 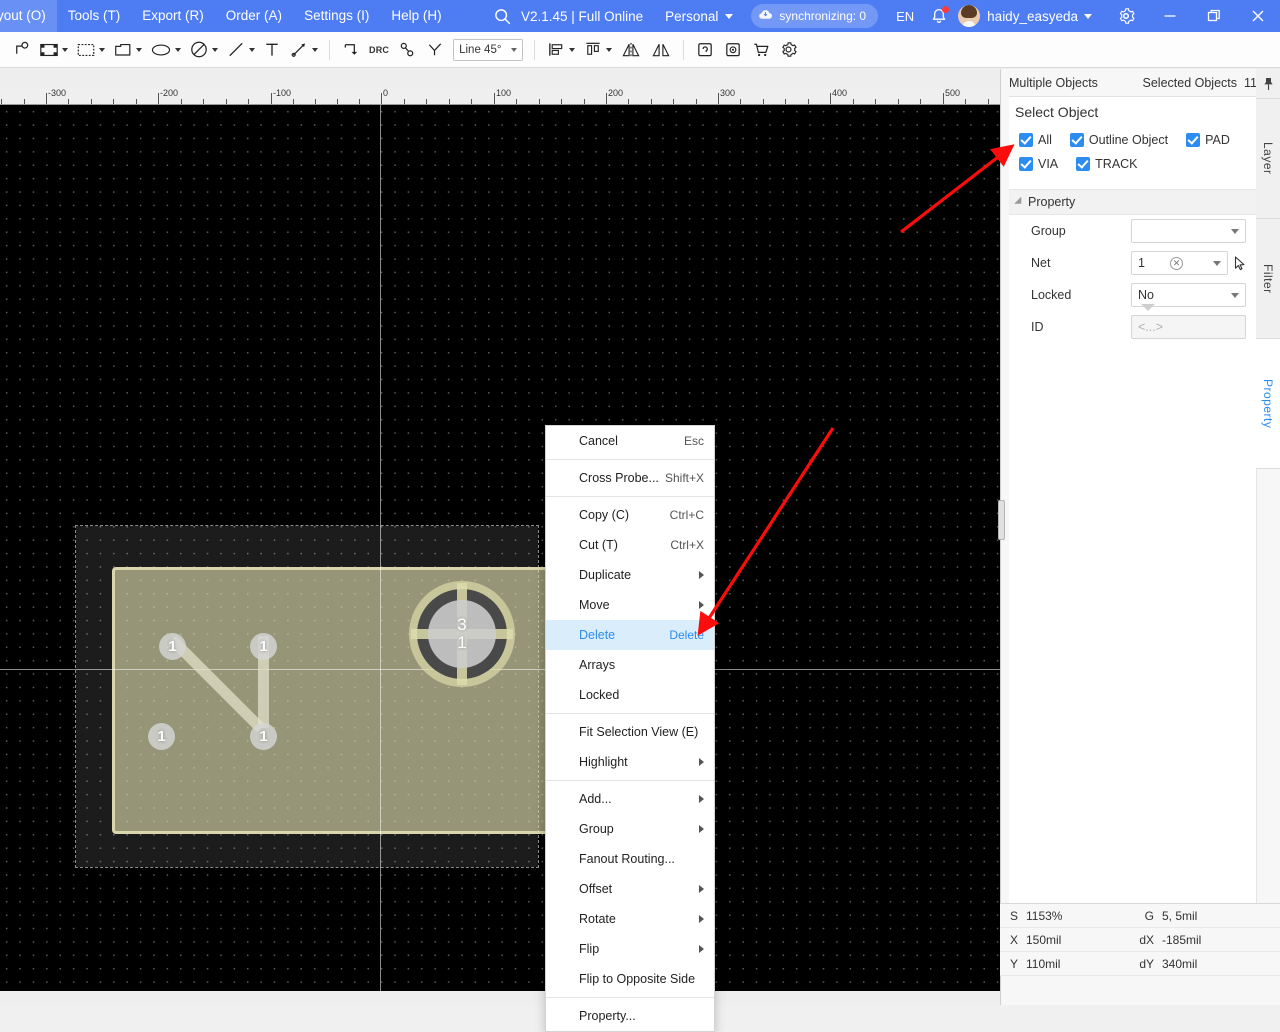 I want to click on config-gear-tool-icon, so click(x=788, y=50).